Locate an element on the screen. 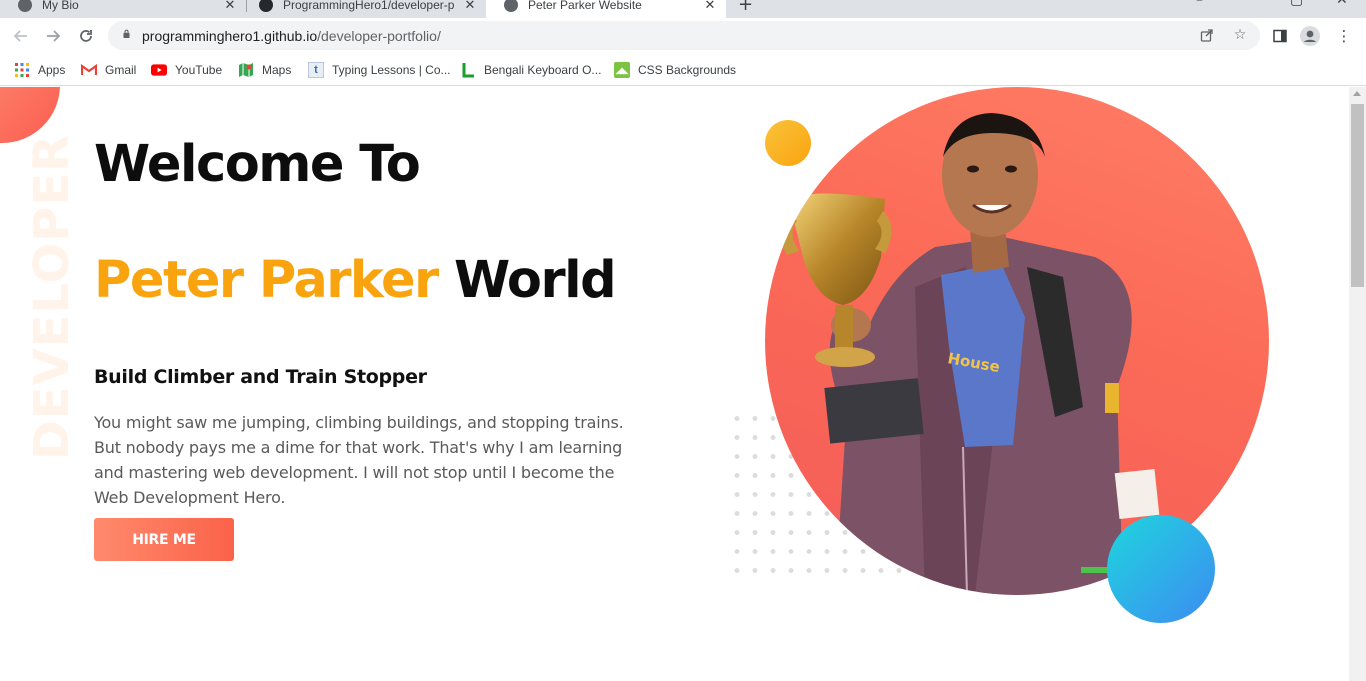 Image resolution: width=1366 pixels, height=681 pixels. hero-name: Peter Parker is located at coordinates (266, 280).